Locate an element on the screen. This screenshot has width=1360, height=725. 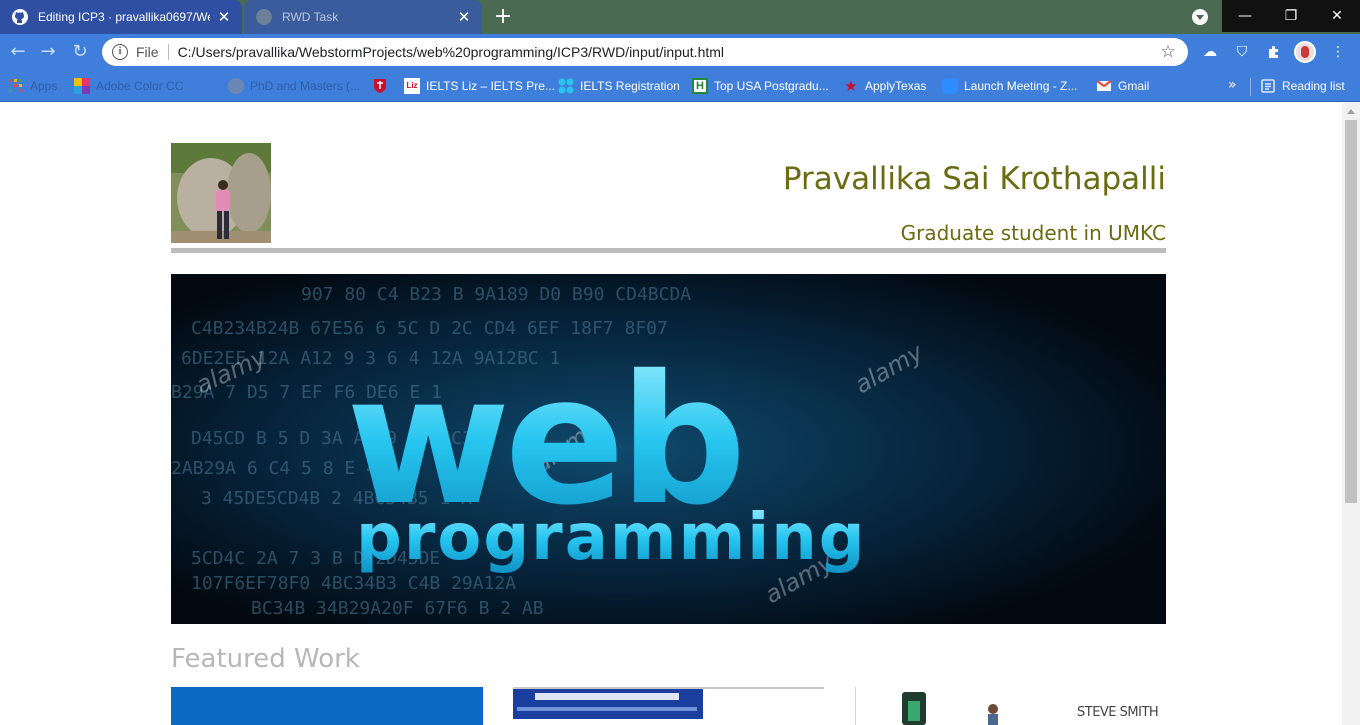
star-icon: ★ is located at coordinates (851, 86).